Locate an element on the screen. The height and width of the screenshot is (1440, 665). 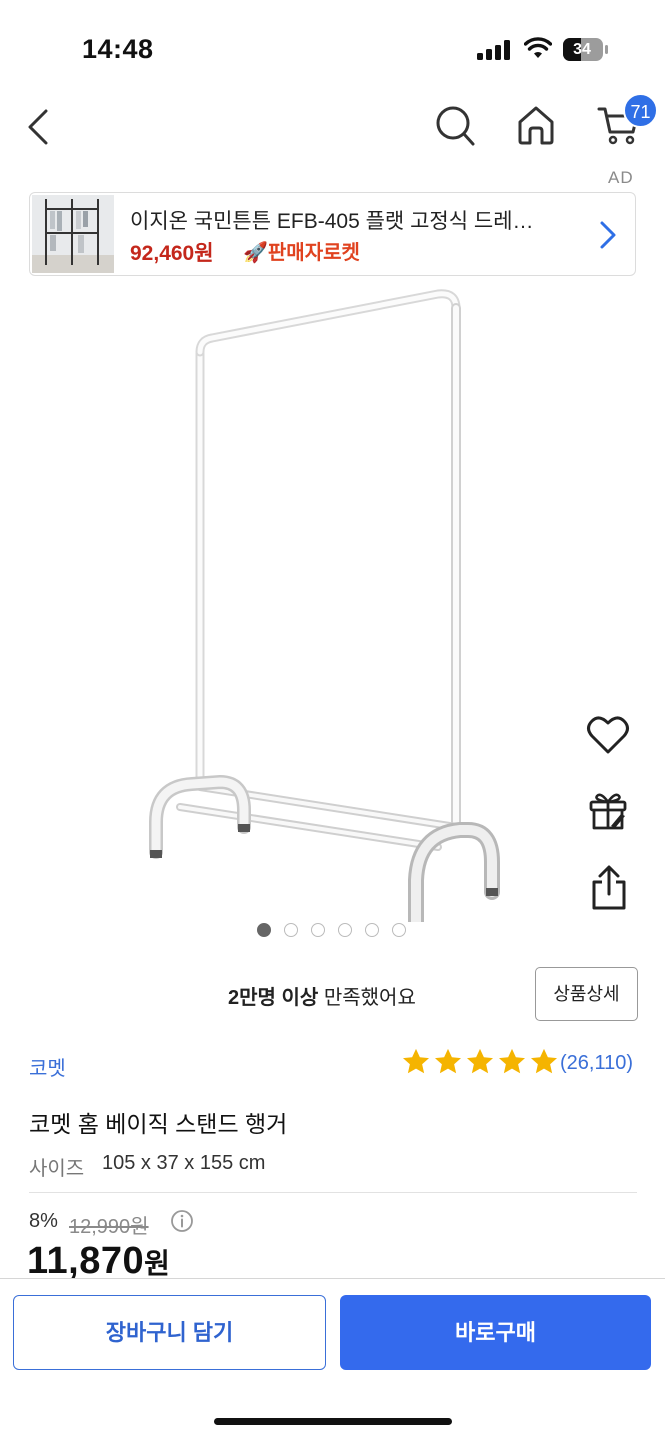
status-bar: 14:48 34 is located at coordinates (332, 48).